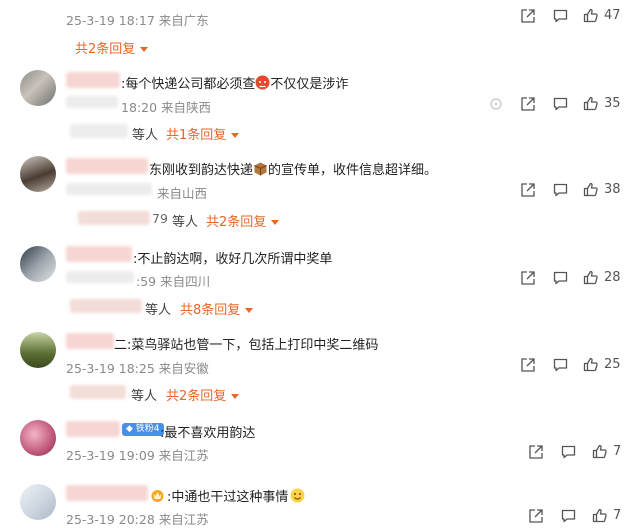 The width and height of the screenshot is (636, 528). What do you see at coordinates (208, 433) in the screenshot?
I see `comment-text: :最不喜欢用韵达` at bounding box center [208, 433].